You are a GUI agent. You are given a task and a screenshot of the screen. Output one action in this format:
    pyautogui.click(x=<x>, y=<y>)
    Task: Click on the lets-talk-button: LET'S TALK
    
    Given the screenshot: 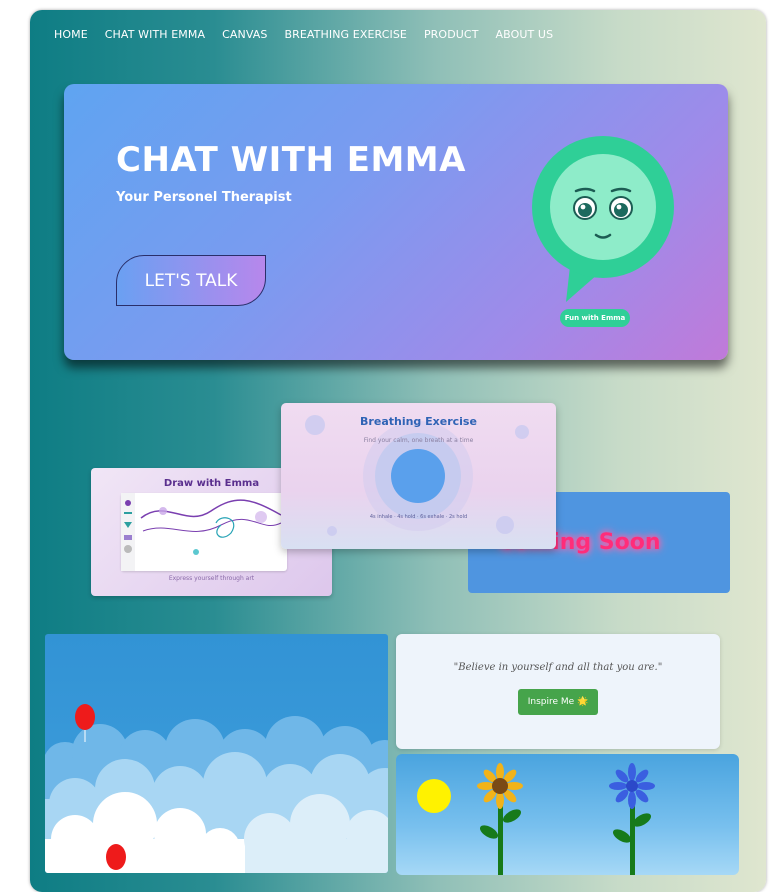 What is the action you would take?
    pyautogui.click(x=191, y=280)
    